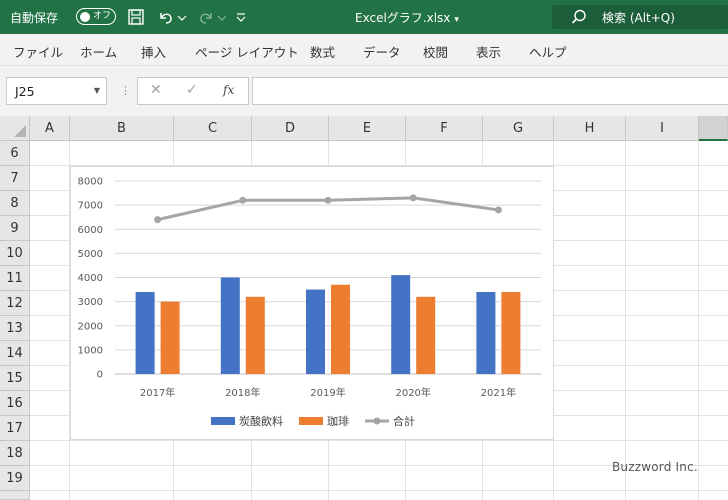  What do you see at coordinates (25, 91) in the screenshot?
I see `name-box-value: J25` at bounding box center [25, 91].